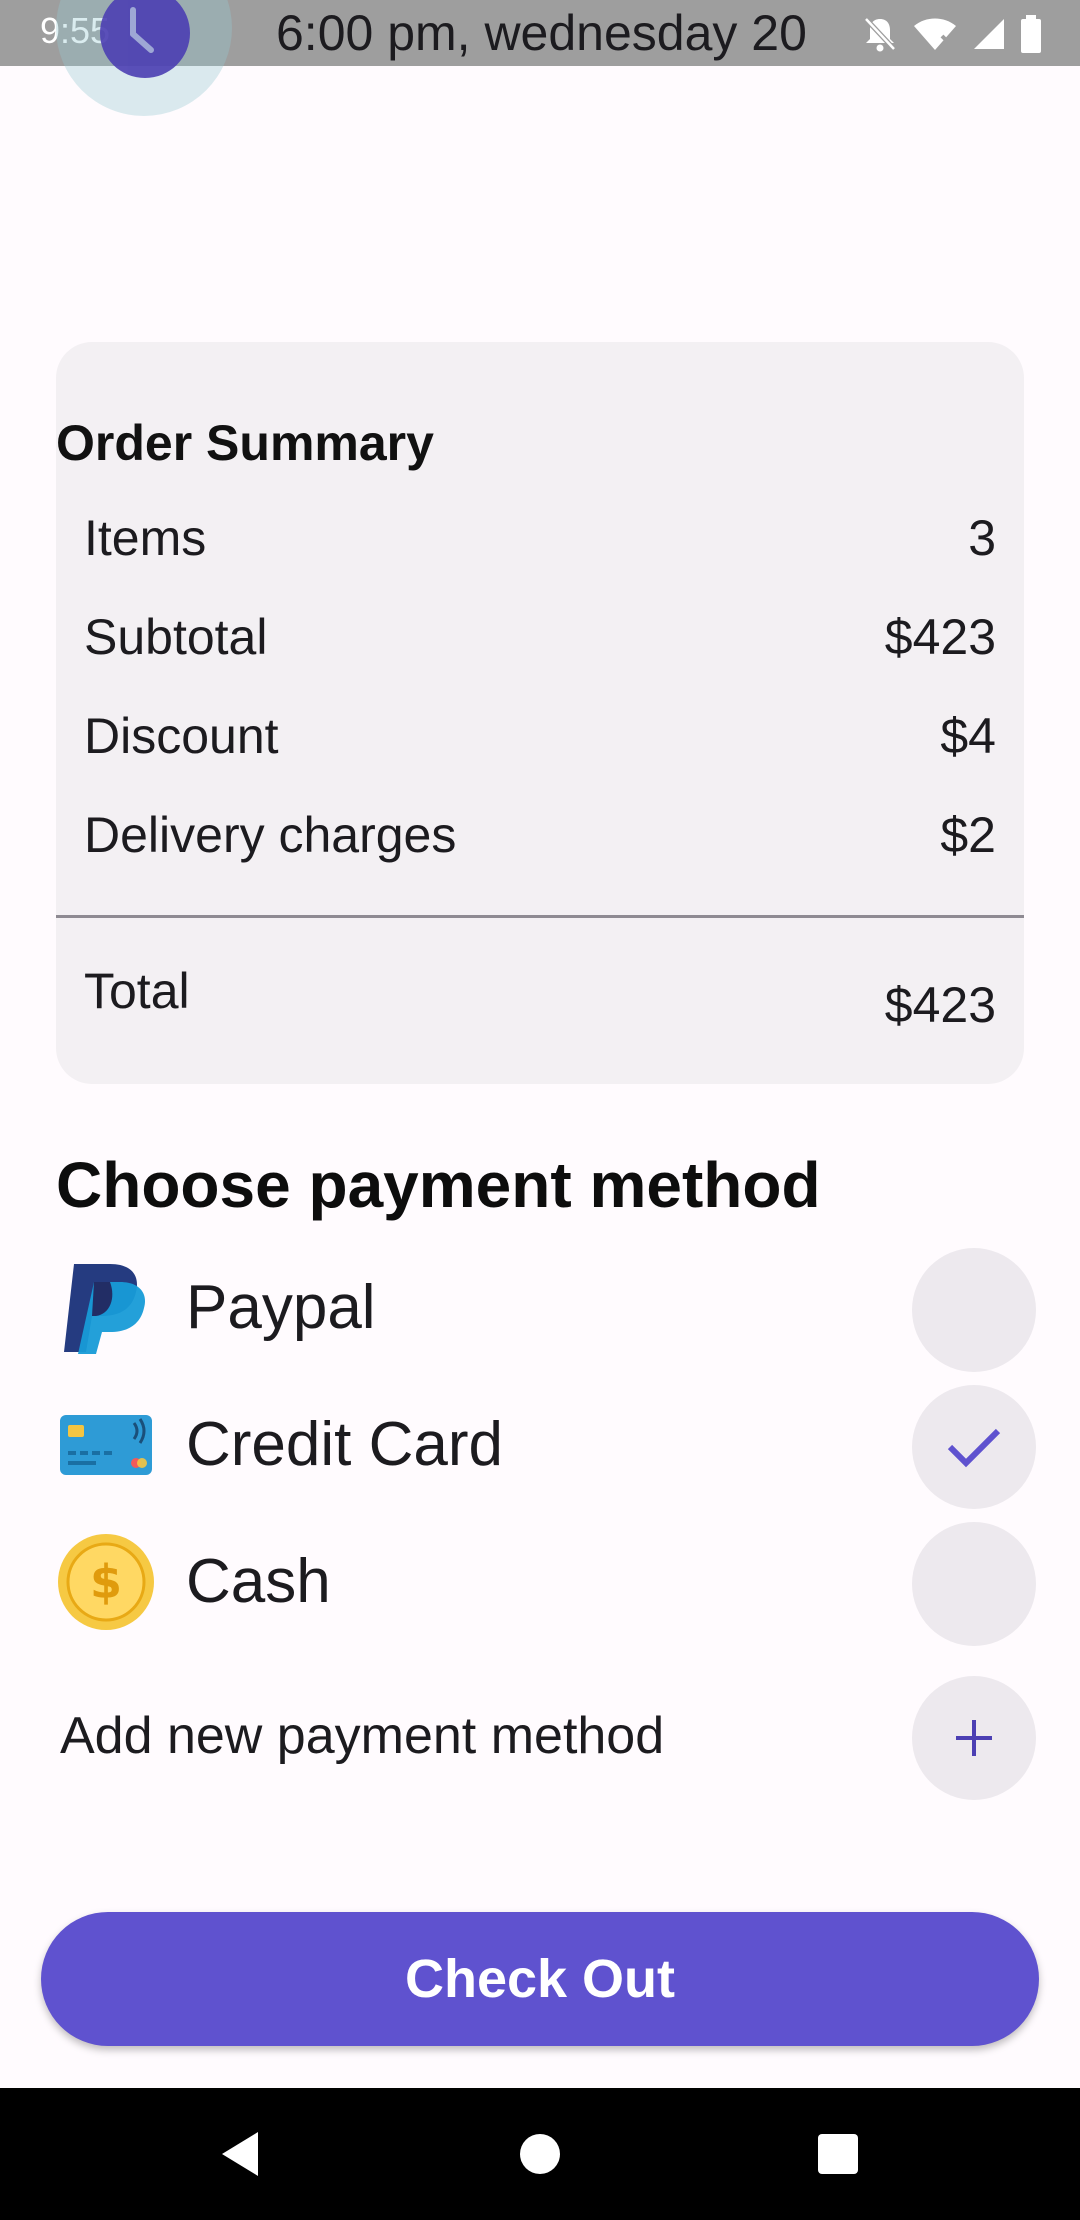 This screenshot has width=1080, height=2220. I want to click on payment-option-paypal: Paypal, so click(546, 1304).